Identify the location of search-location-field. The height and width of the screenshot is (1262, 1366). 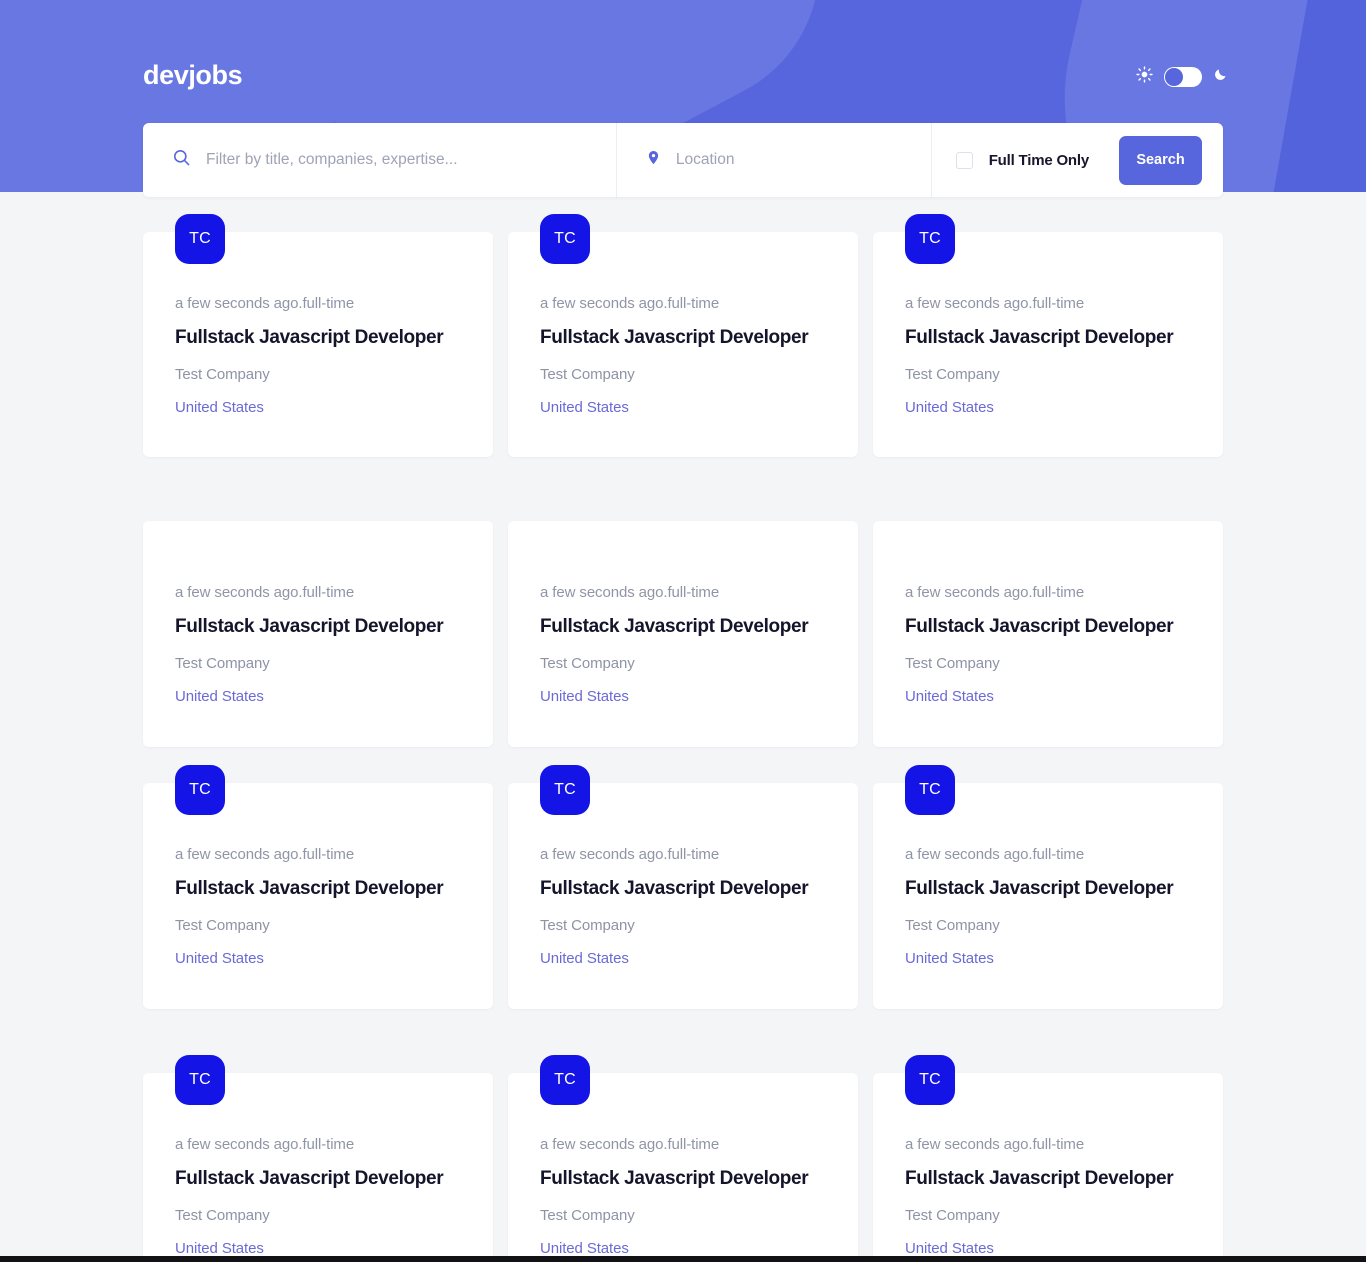
(773, 160).